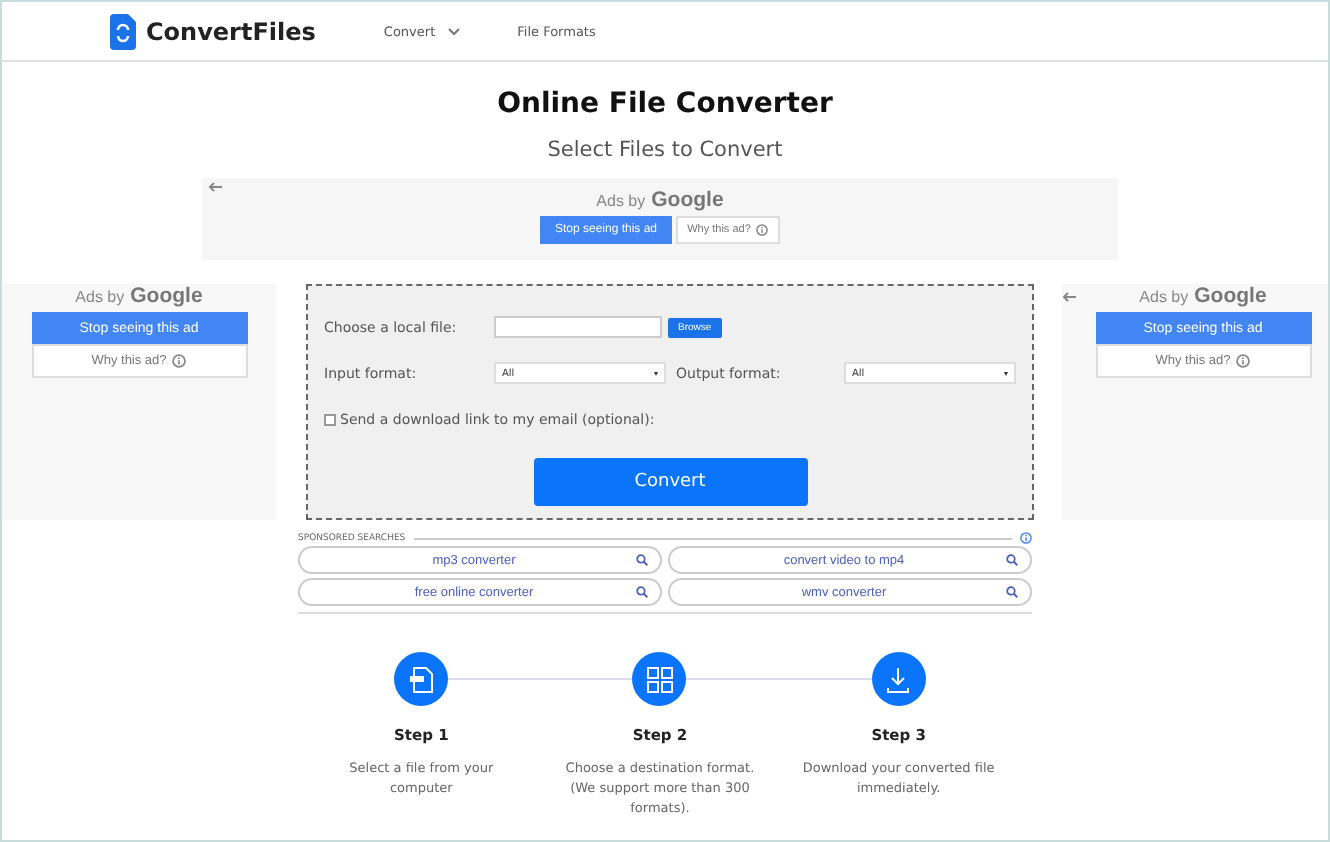 This screenshot has height=842, width=1330. Describe the element at coordinates (123, 31) in the screenshot. I see `logo-icon` at that location.